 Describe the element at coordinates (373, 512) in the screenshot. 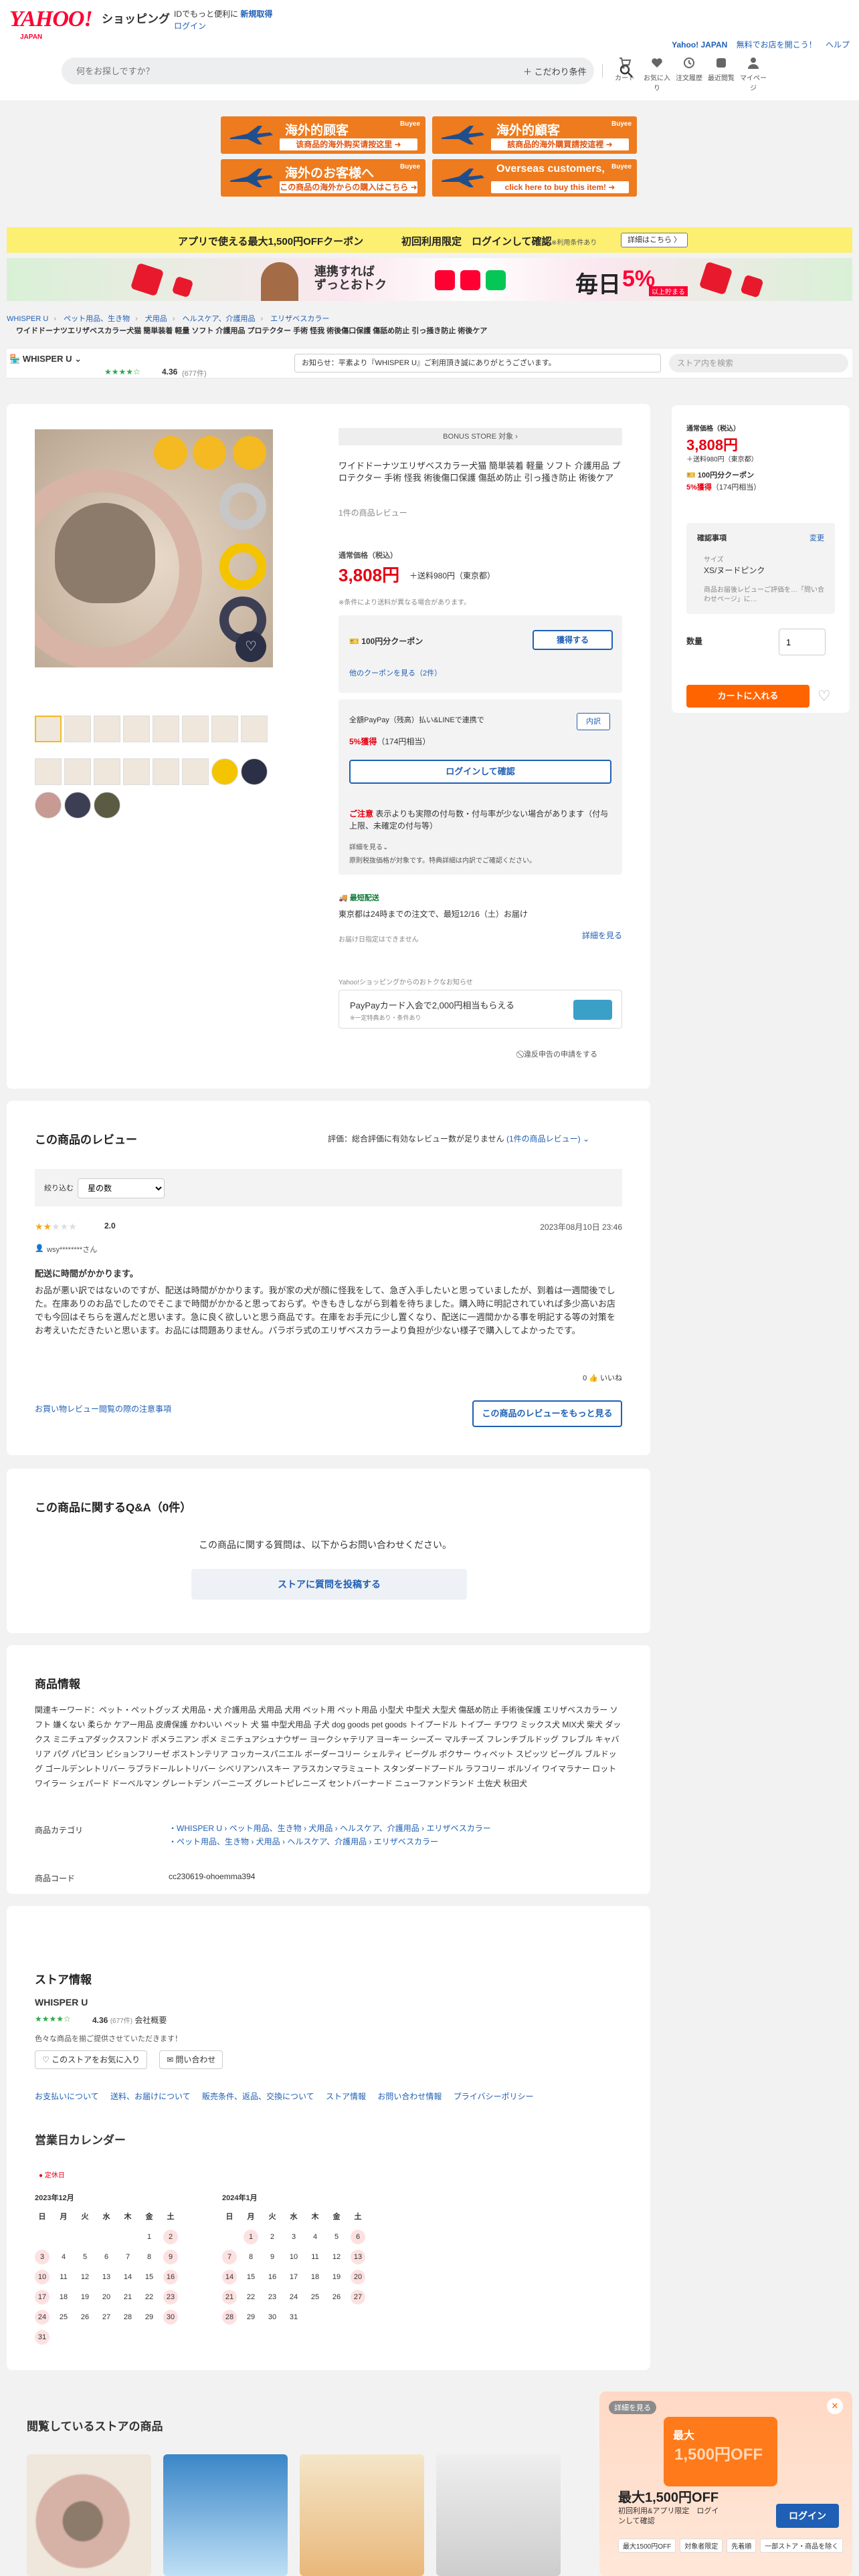

I see `review-count-link: 1件の商品レビュー` at that location.